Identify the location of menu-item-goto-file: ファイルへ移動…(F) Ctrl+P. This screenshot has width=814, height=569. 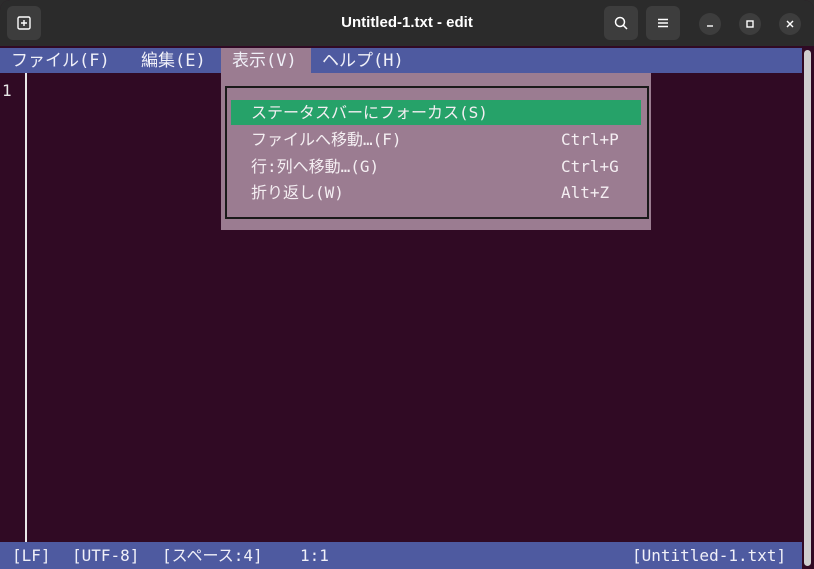
(436, 139).